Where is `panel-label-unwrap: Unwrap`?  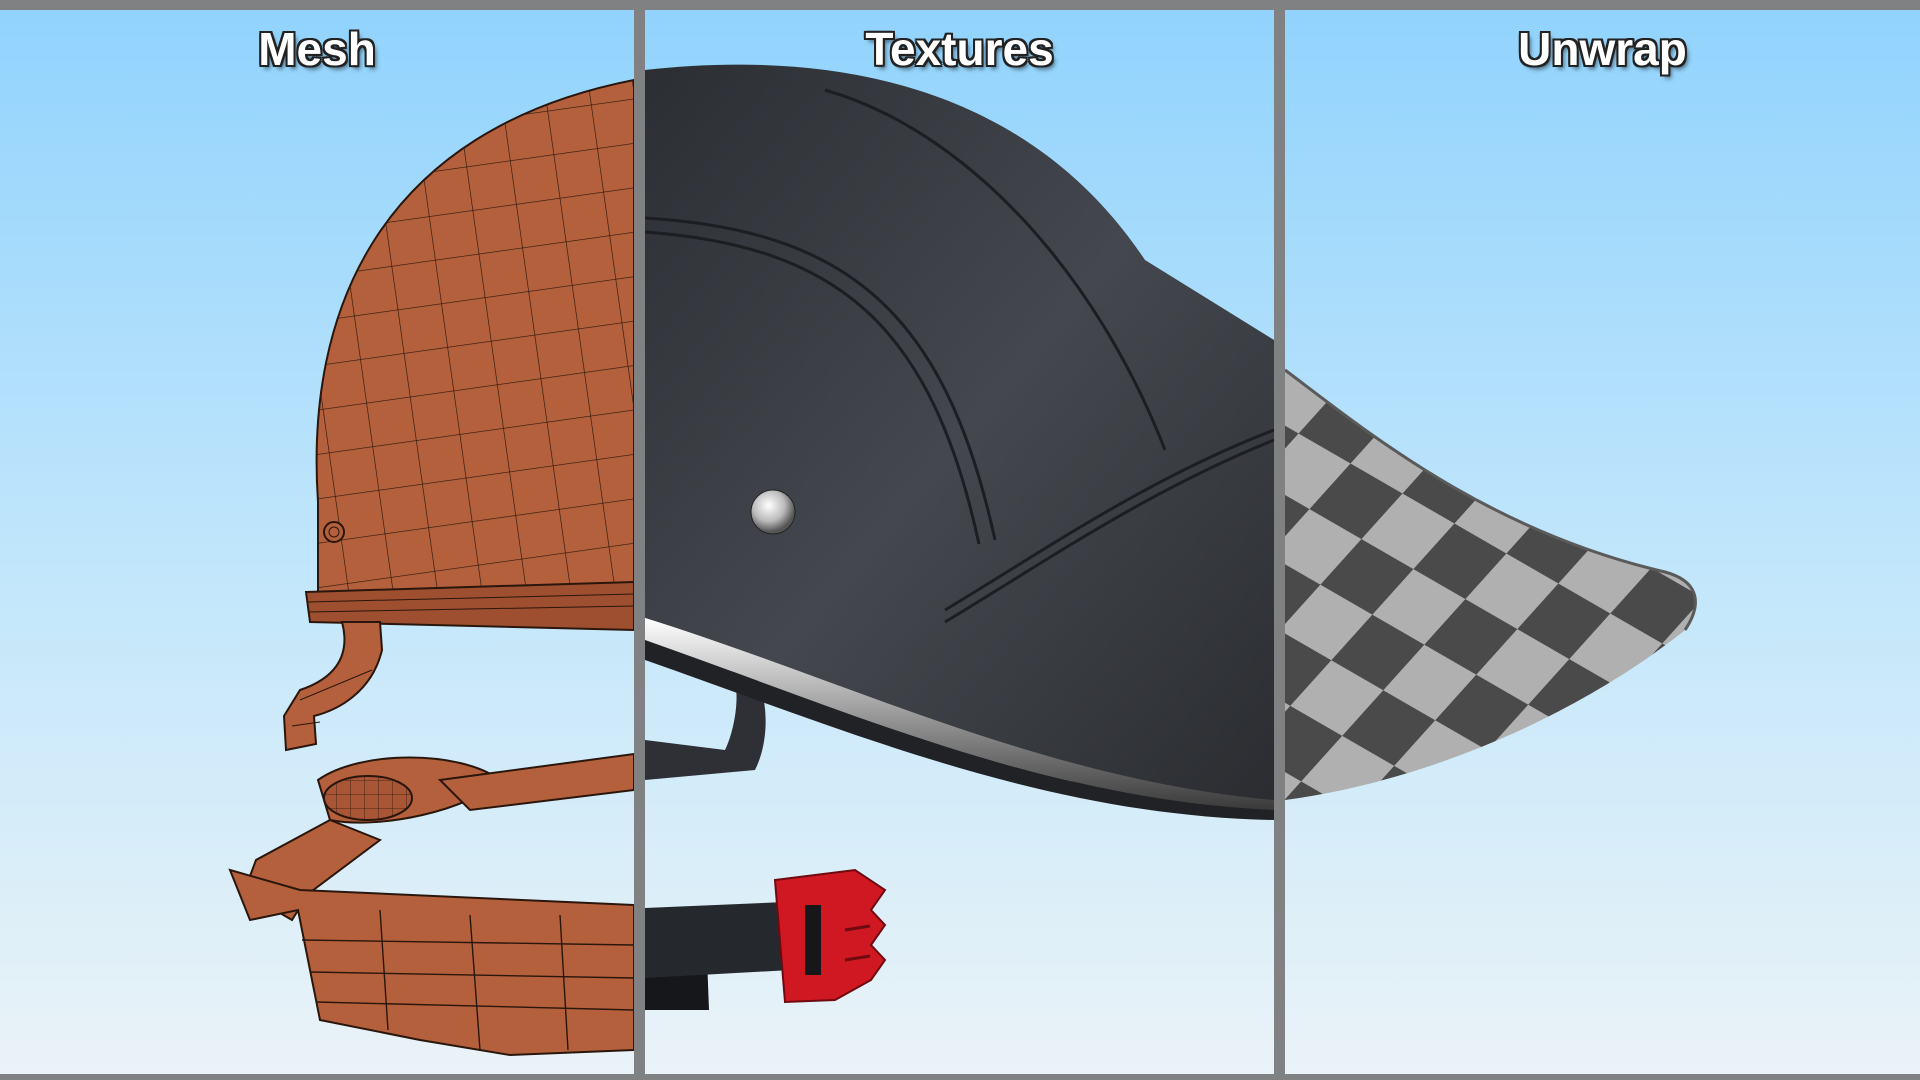
panel-label-unwrap: Unwrap is located at coordinates (1602, 49).